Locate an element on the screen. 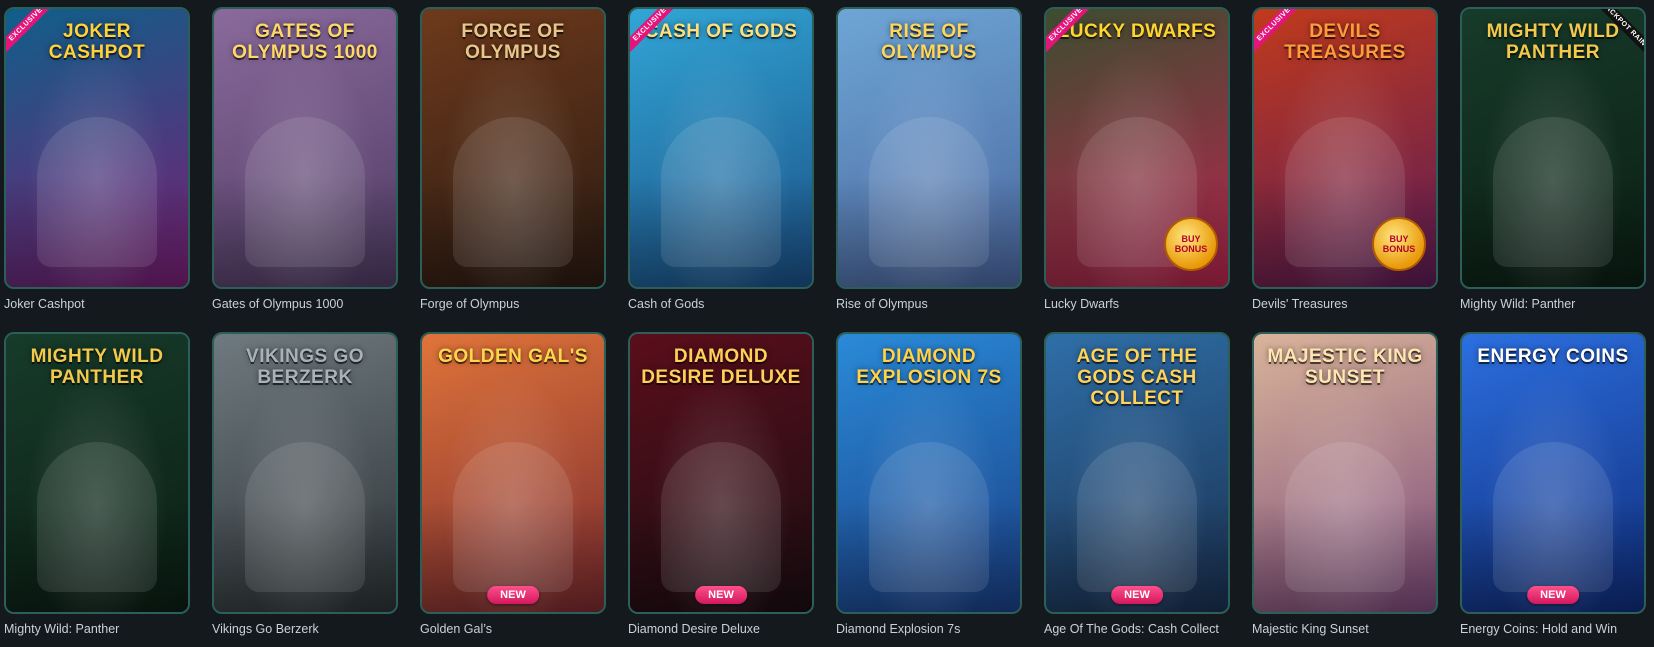  game-thumbnail: JOKER CASHPOT EXCLUSIVE is located at coordinates (97, 148).